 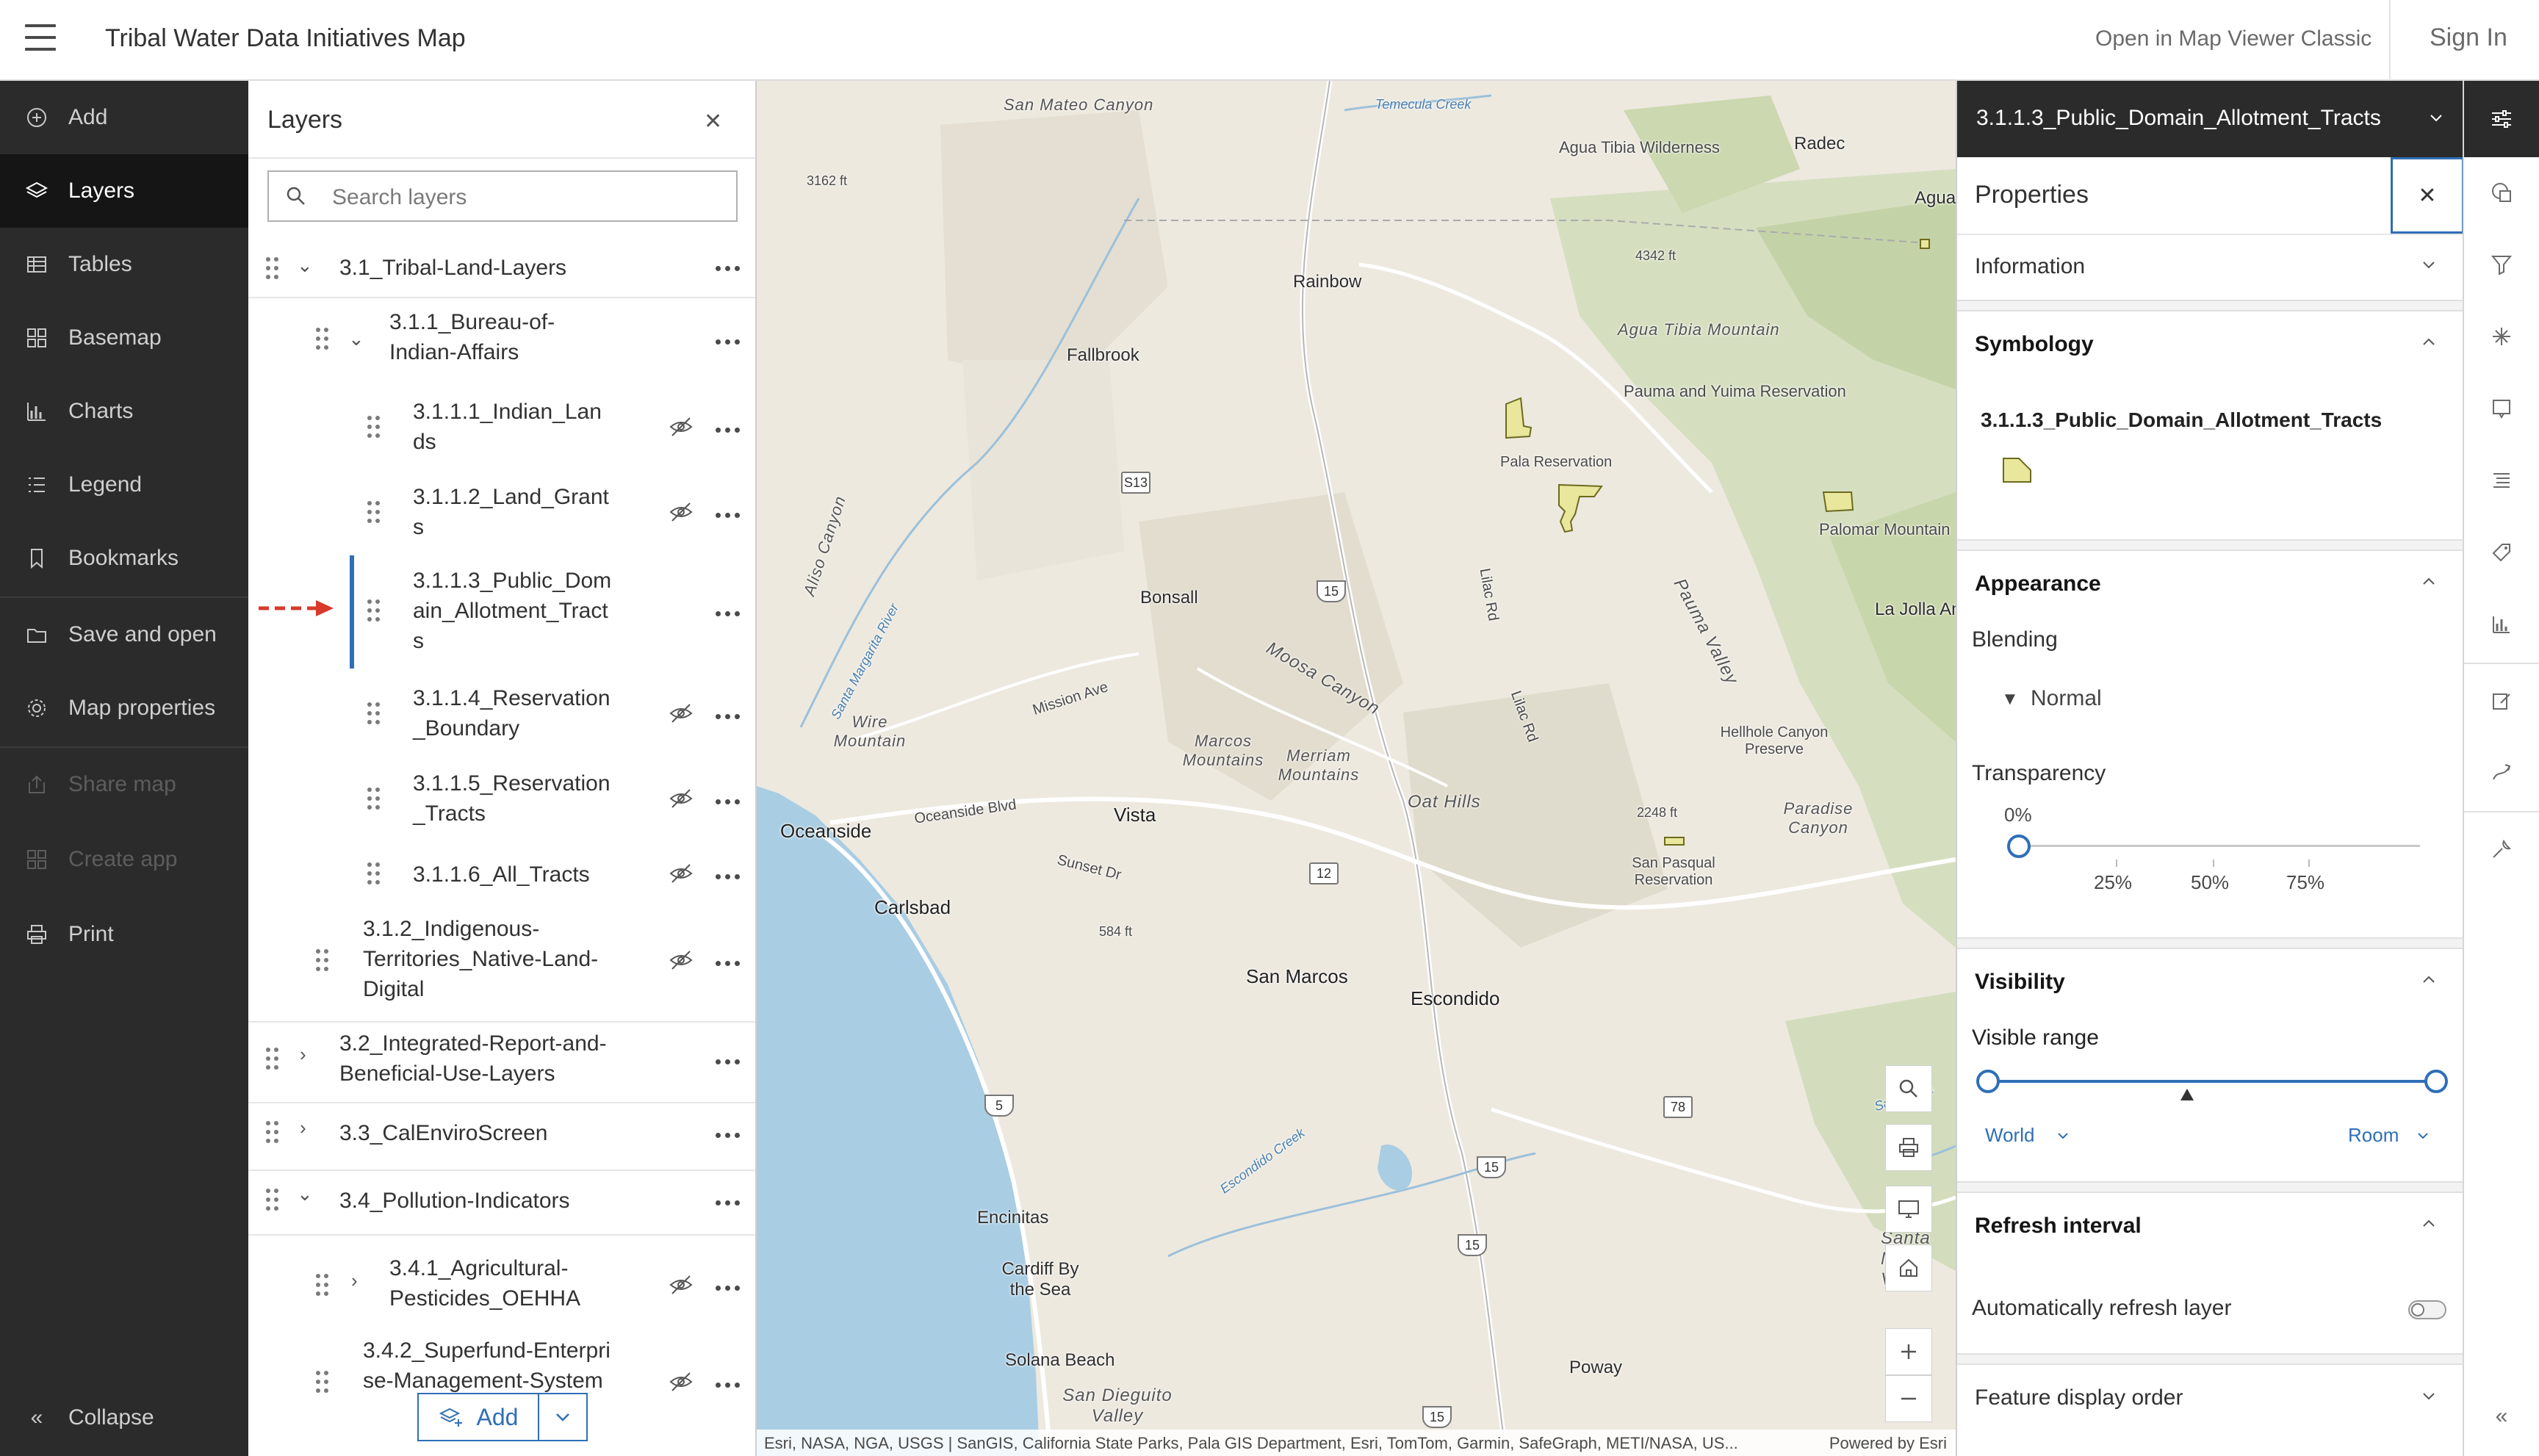 What do you see at coordinates (124, 191) in the screenshot?
I see `nav-layers: Layers` at bounding box center [124, 191].